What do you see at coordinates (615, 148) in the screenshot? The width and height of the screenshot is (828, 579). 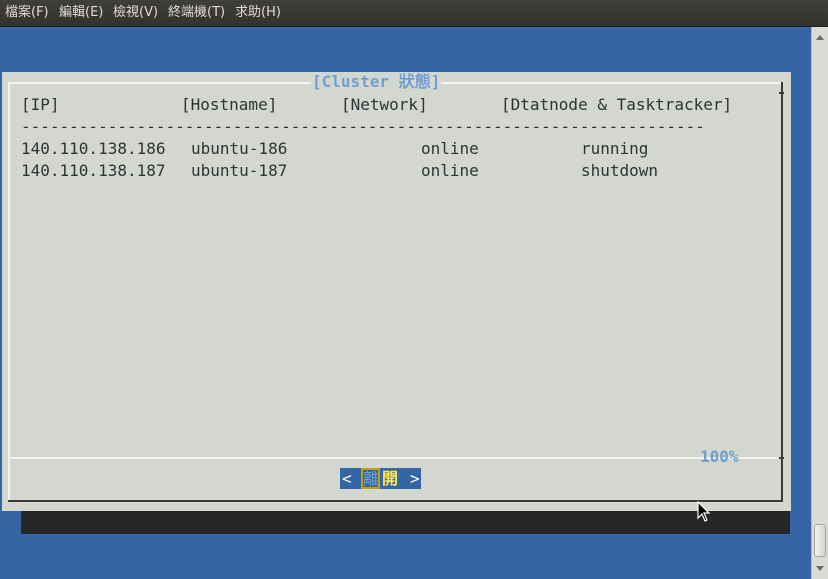 I see `row-status: running` at bounding box center [615, 148].